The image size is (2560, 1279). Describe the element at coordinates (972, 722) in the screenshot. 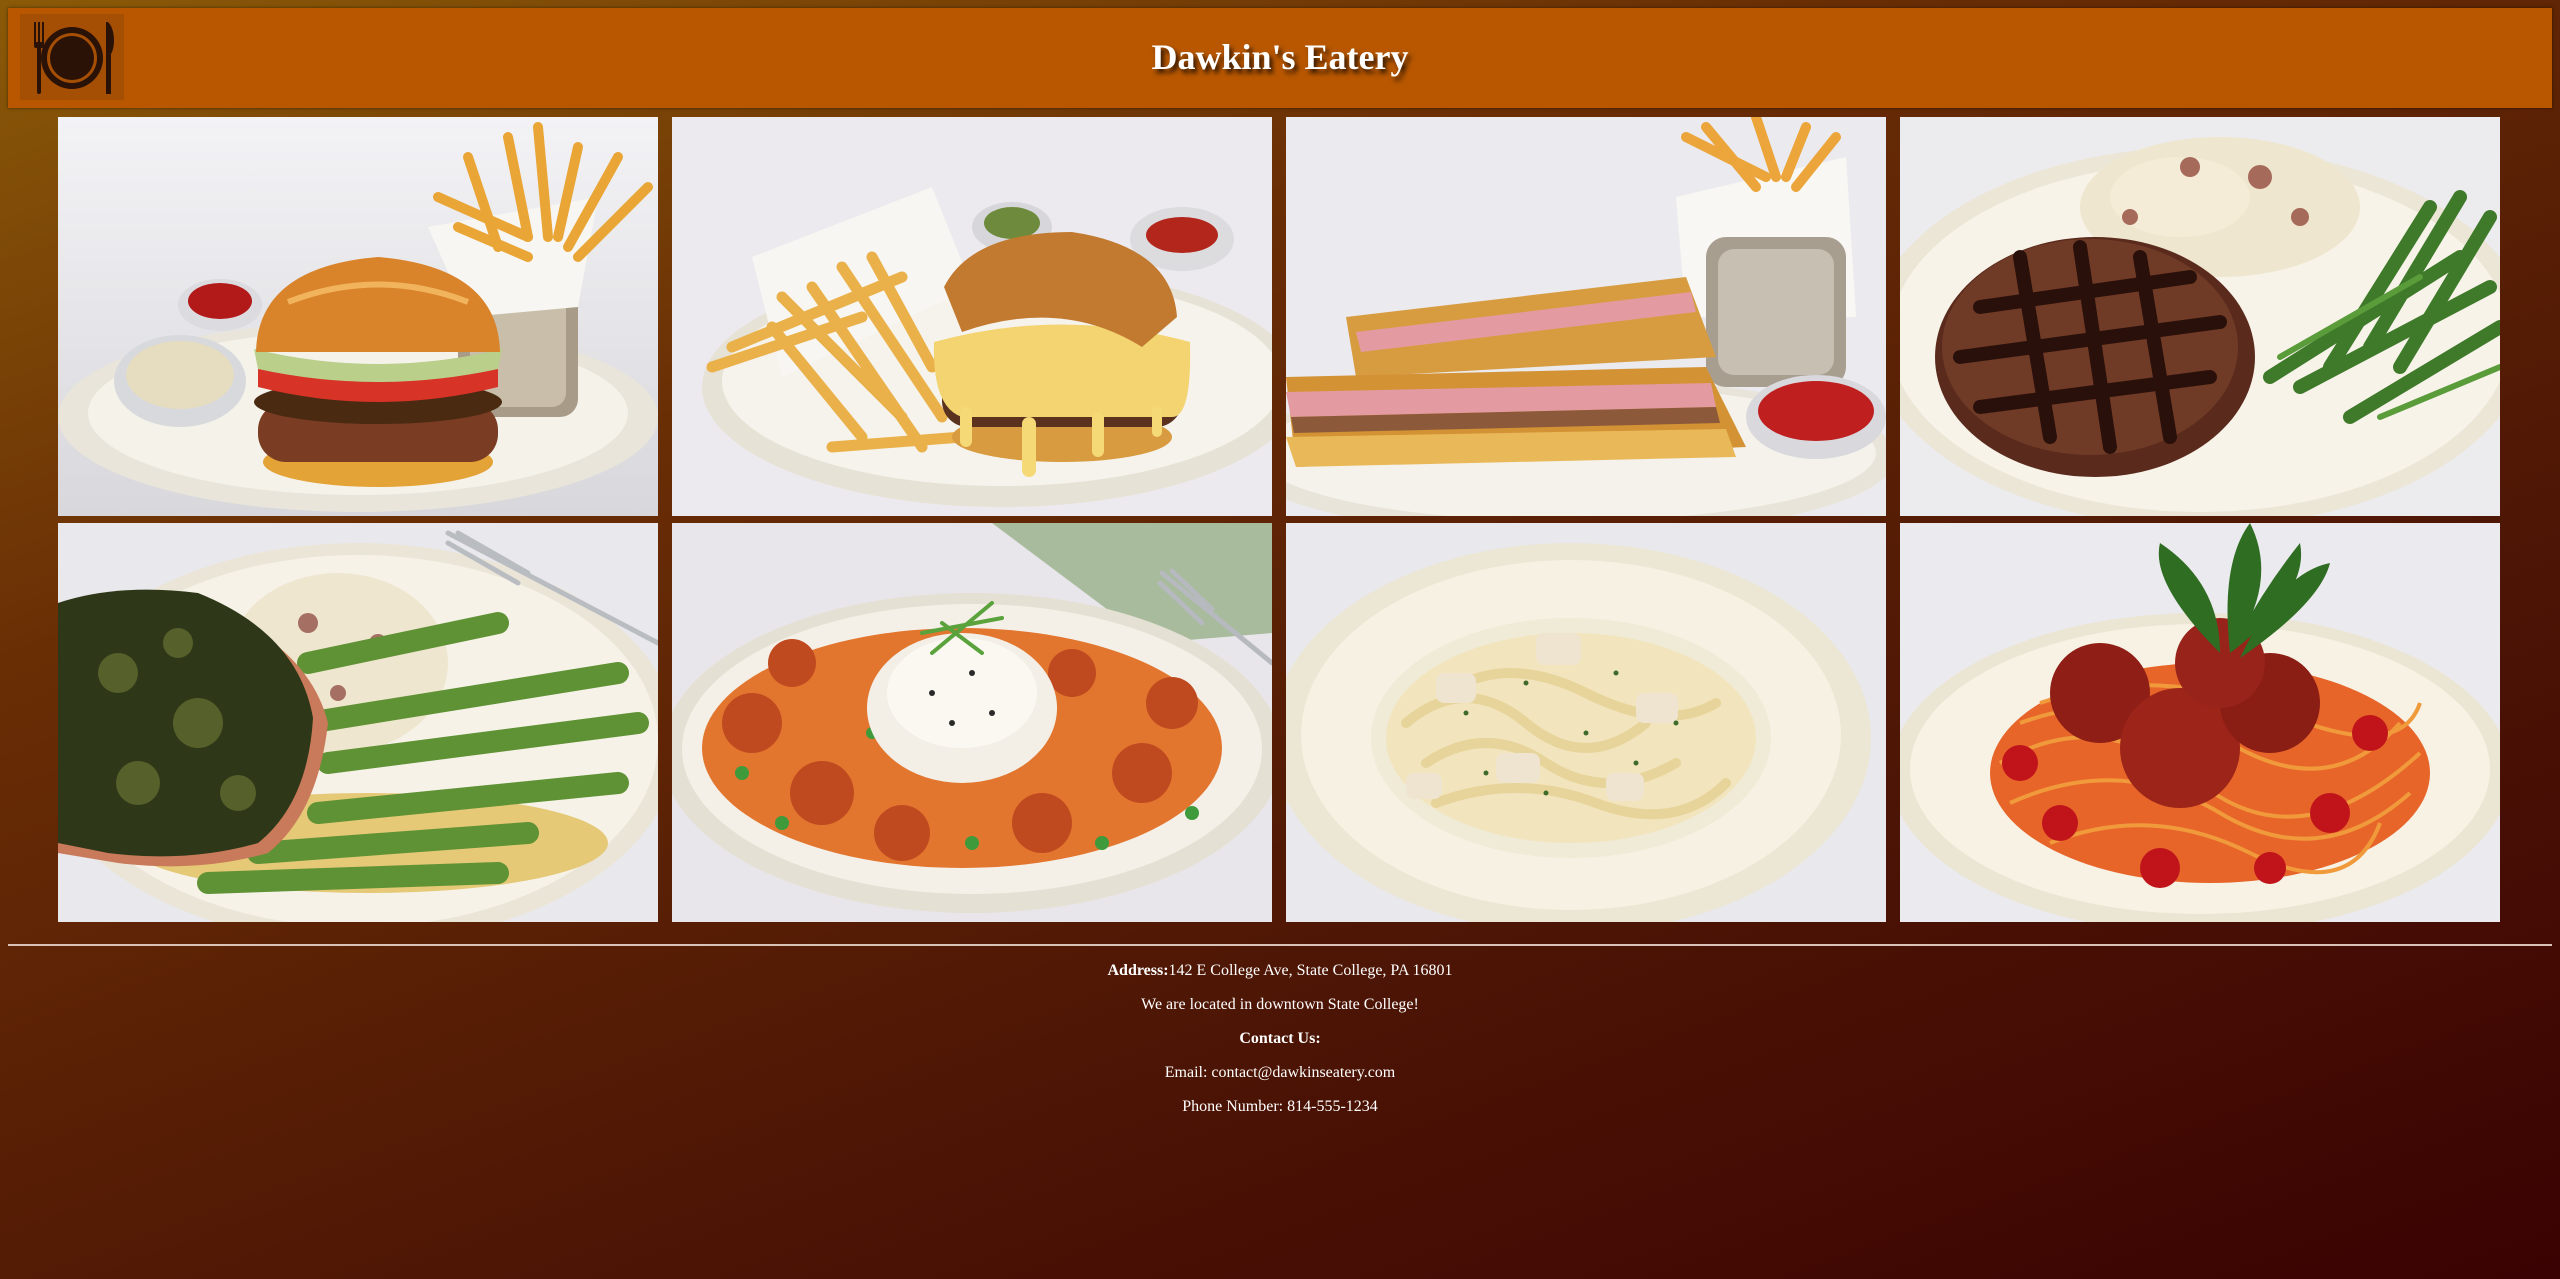

I see `shrimp-and-rice-platter-photo` at that location.